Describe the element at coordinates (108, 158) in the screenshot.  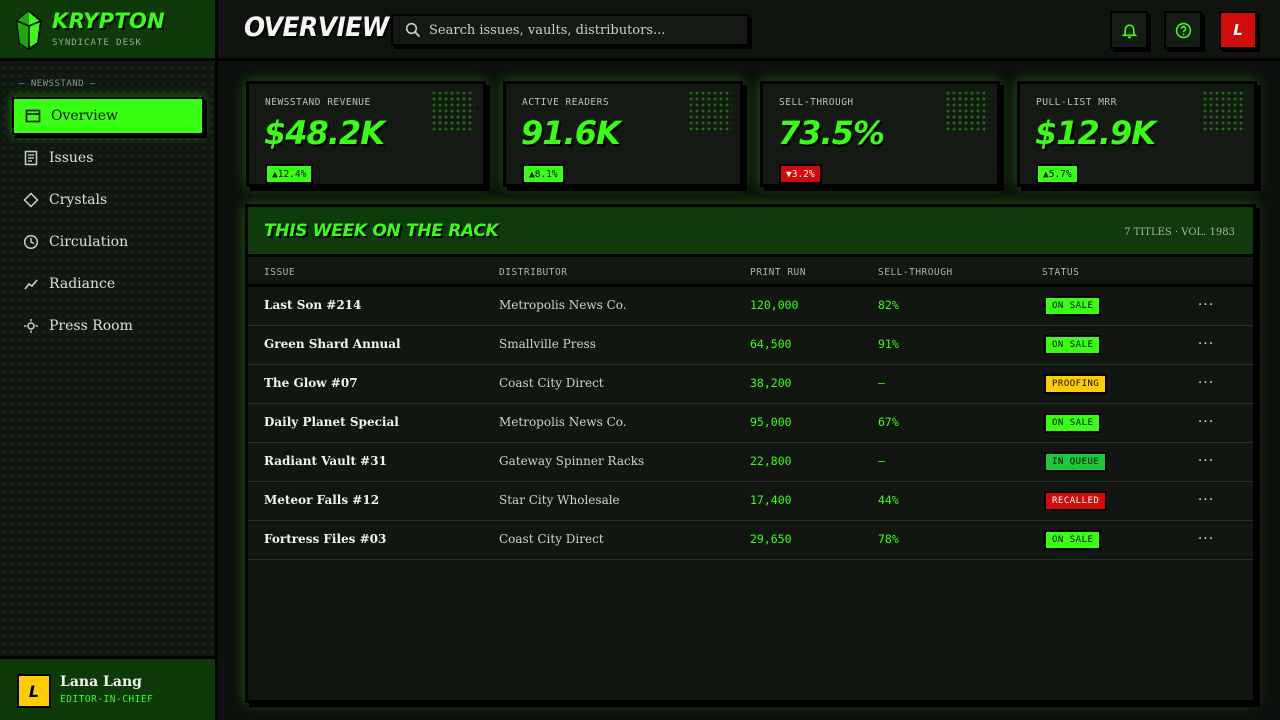
I see `sidebar-item-issues: Issues` at that location.